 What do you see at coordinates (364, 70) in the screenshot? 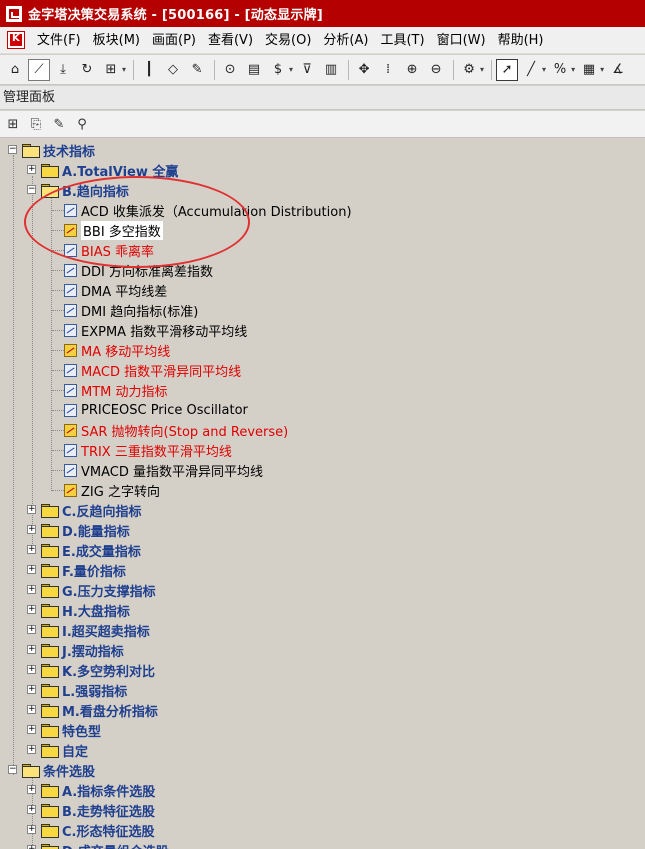
I see `move-icon: ✥` at bounding box center [364, 70].